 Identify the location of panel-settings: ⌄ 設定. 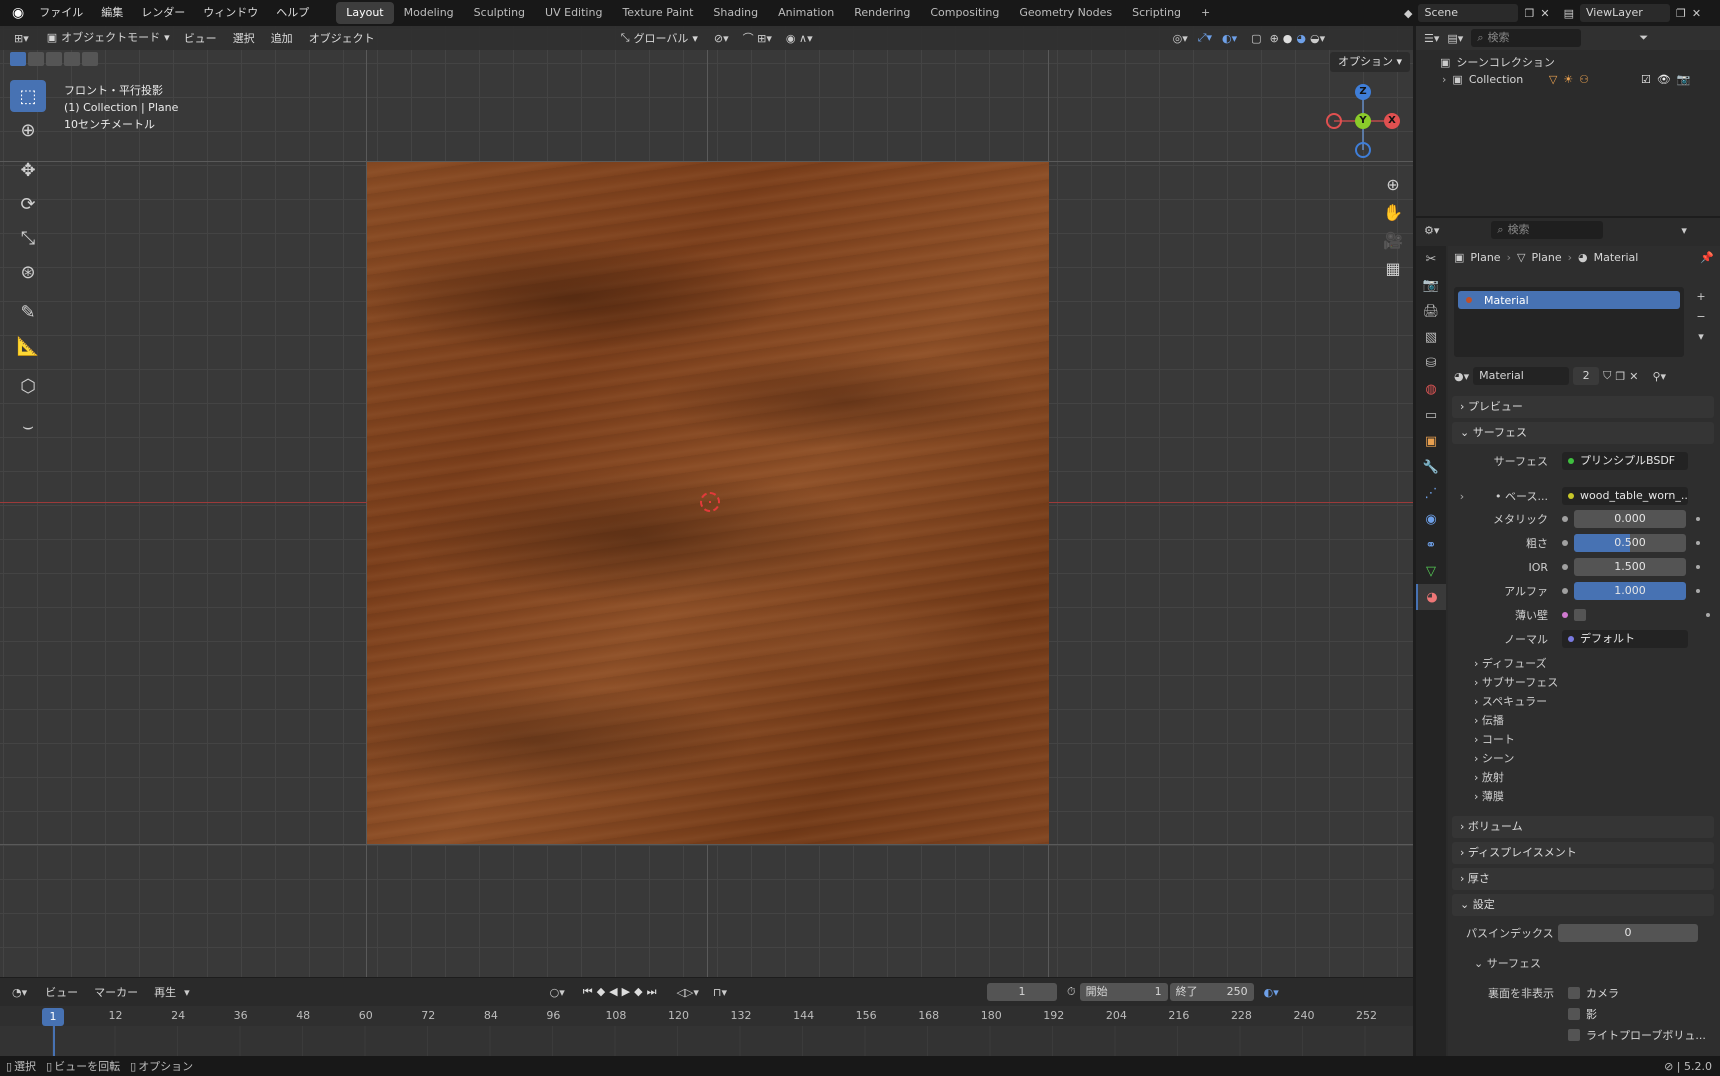
(1583, 905).